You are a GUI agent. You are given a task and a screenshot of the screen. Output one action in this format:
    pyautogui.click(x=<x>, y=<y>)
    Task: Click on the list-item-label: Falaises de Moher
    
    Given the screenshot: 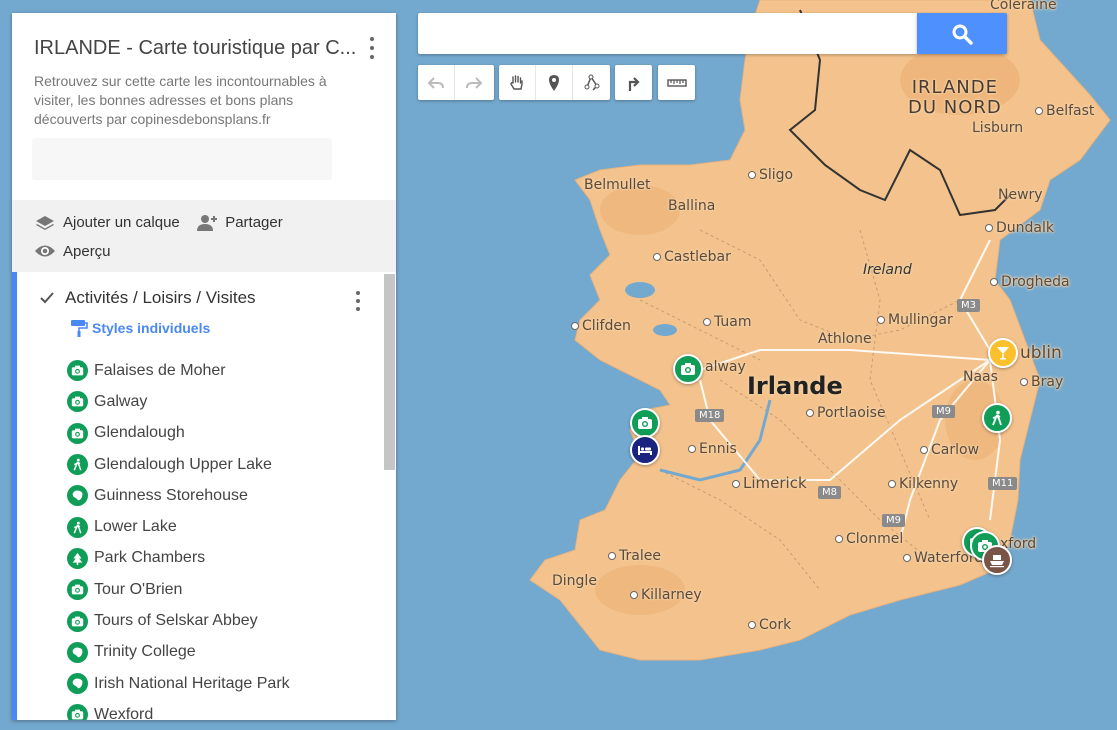 What is the action you would take?
    pyautogui.click(x=160, y=370)
    